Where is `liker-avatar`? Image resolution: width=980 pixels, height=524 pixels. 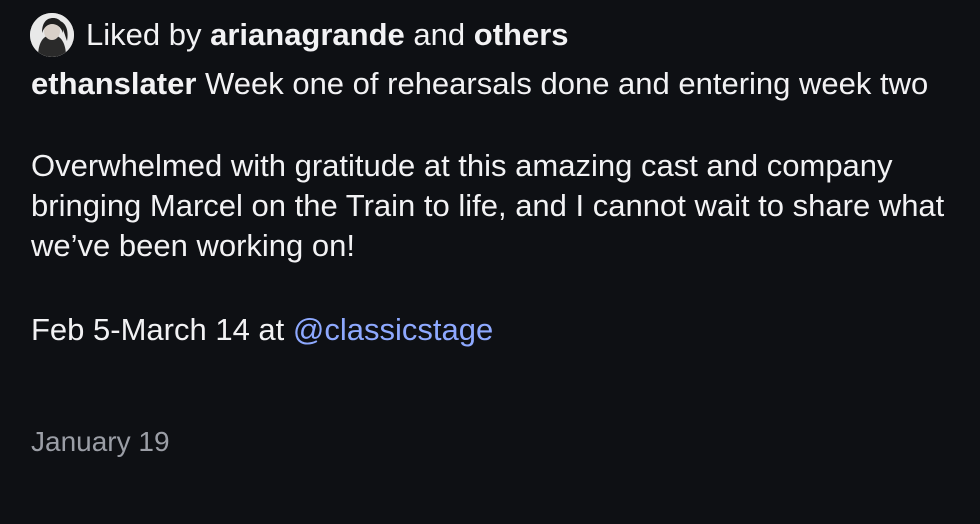
liker-avatar is located at coordinates (52, 35).